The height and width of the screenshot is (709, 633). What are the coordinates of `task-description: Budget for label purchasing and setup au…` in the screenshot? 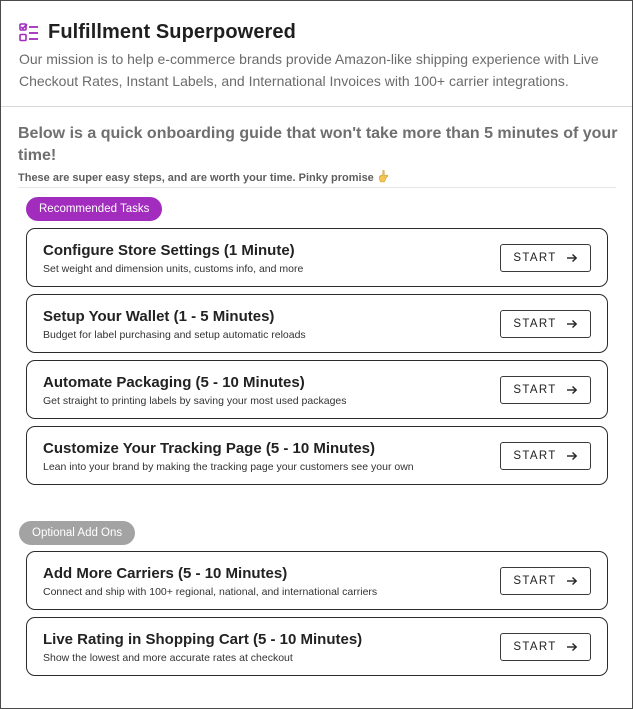 It's located at (174, 335).